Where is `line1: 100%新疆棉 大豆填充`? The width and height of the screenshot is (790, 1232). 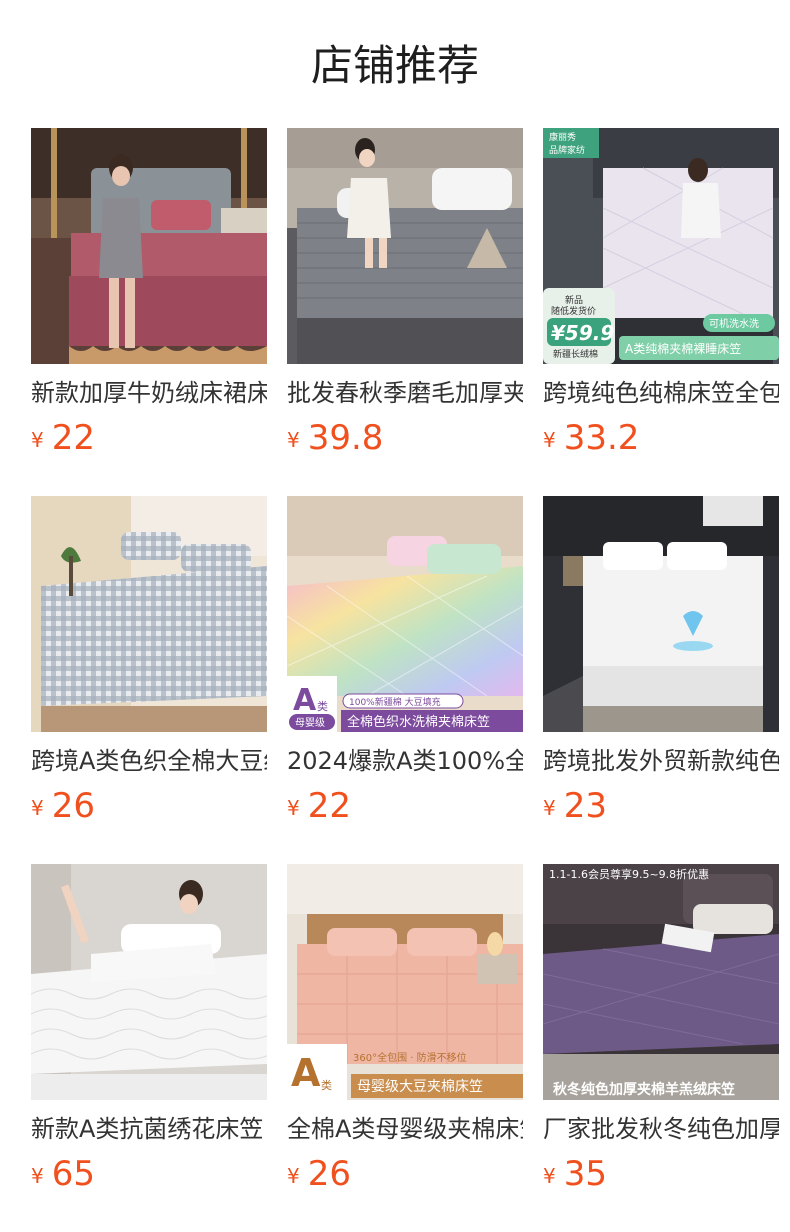
line1: 100%新疆棉 大豆填充 is located at coordinates (395, 702).